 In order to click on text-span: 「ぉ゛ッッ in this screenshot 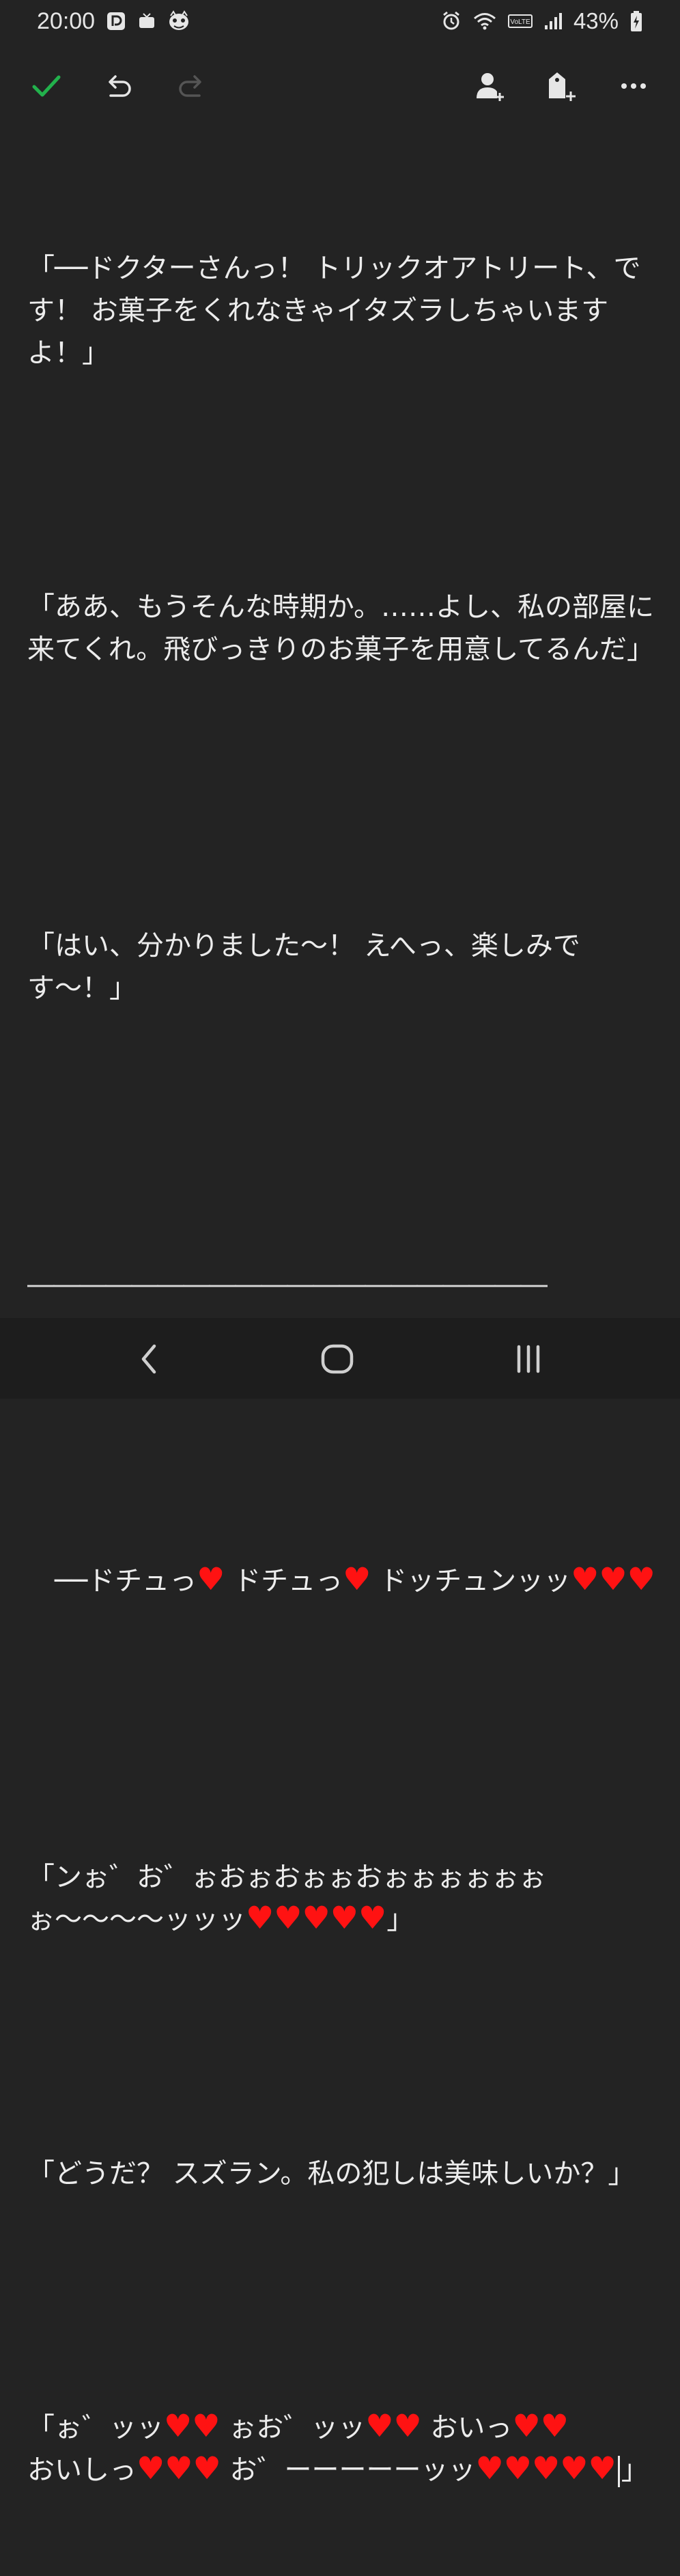, I will do `click(95, 2428)`.